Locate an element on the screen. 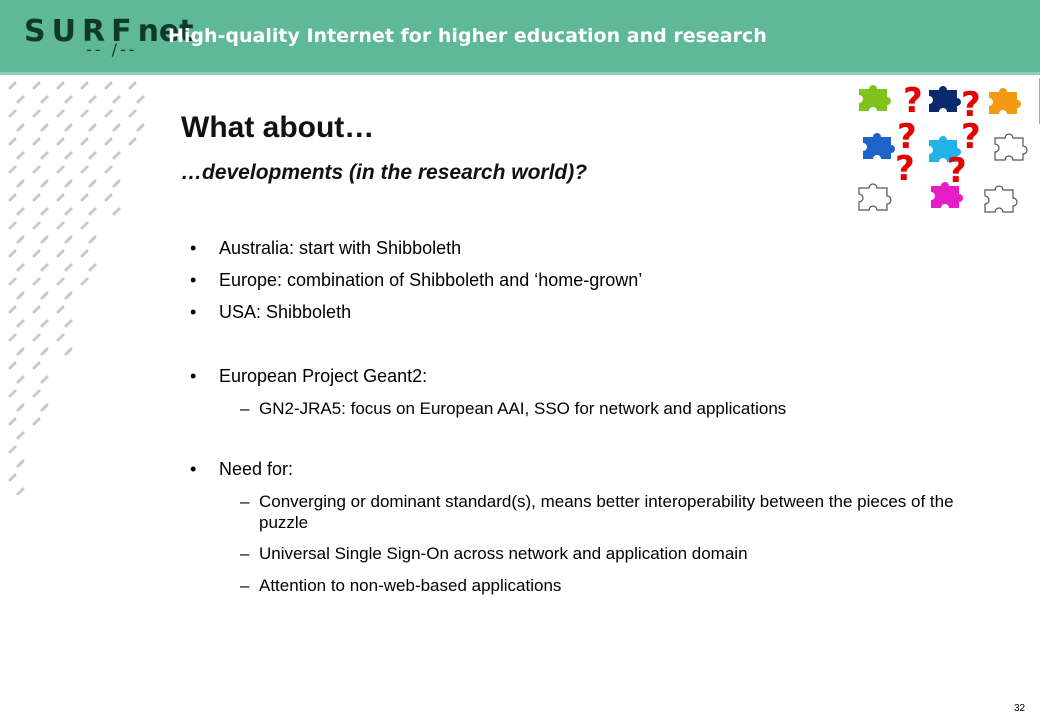 The width and height of the screenshot is (1040, 720). slide-subtitle: …developments (in the research world)? is located at coordinates (384, 172).